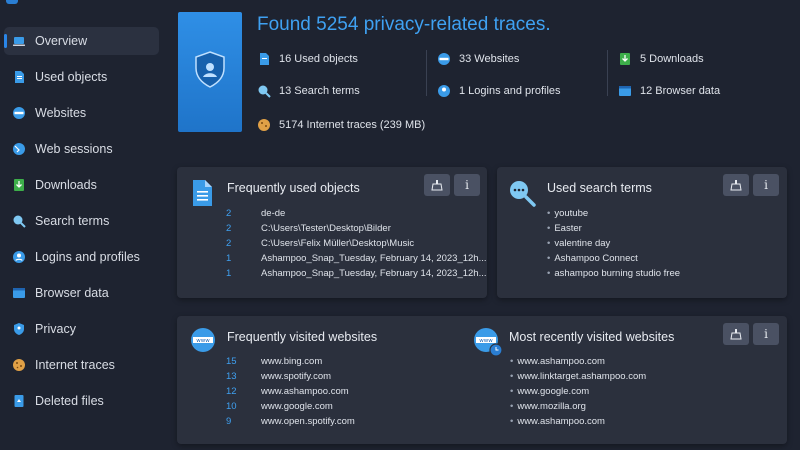  Describe the element at coordinates (599, 188) in the screenshot. I see `card-title: Used search terms` at that location.